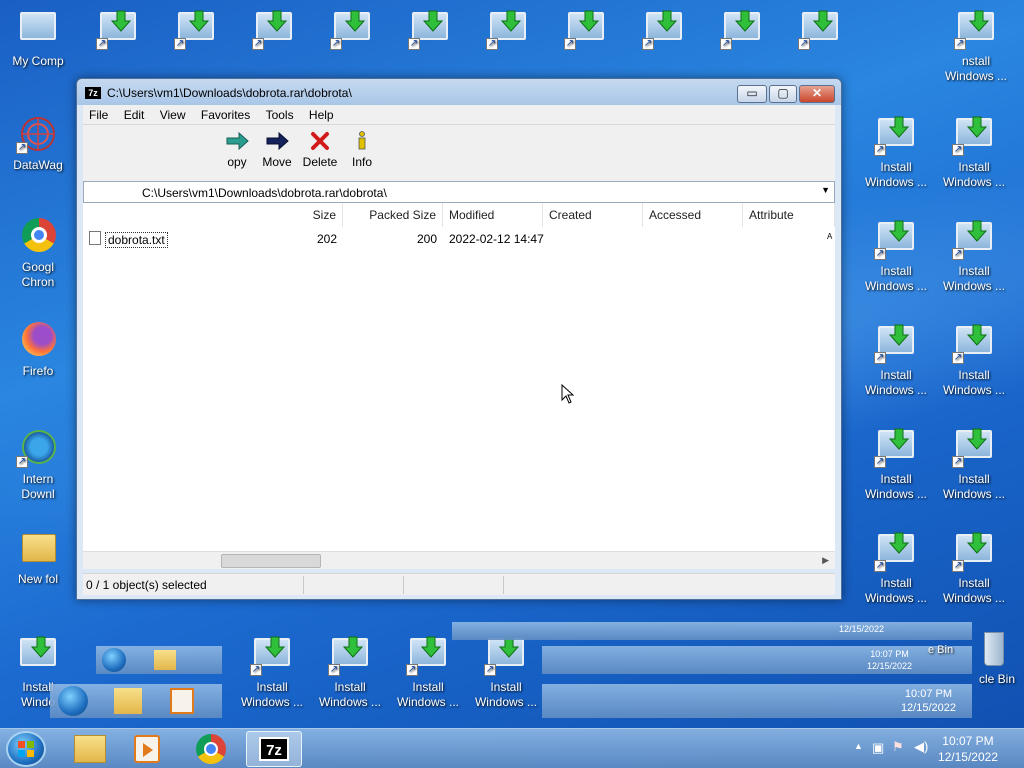 The width and height of the screenshot is (1024, 768). Describe the element at coordinates (212, 749) in the screenshot. I see `taskbar-chrome-button` at that location.